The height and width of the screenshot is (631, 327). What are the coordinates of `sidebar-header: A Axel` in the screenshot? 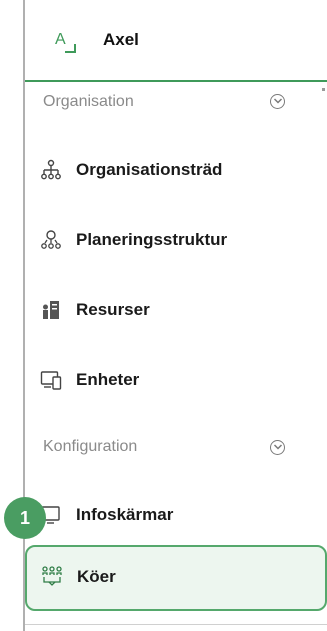 It's located at (176, 41).